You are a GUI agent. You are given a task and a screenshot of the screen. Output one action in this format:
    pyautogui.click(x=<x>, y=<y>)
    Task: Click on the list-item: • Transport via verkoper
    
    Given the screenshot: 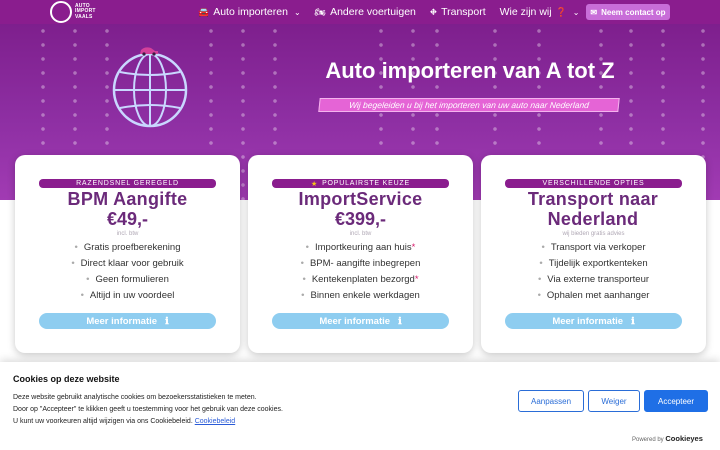 What is the action you would take?
    pyautogui.click(x=593, y=247)
    